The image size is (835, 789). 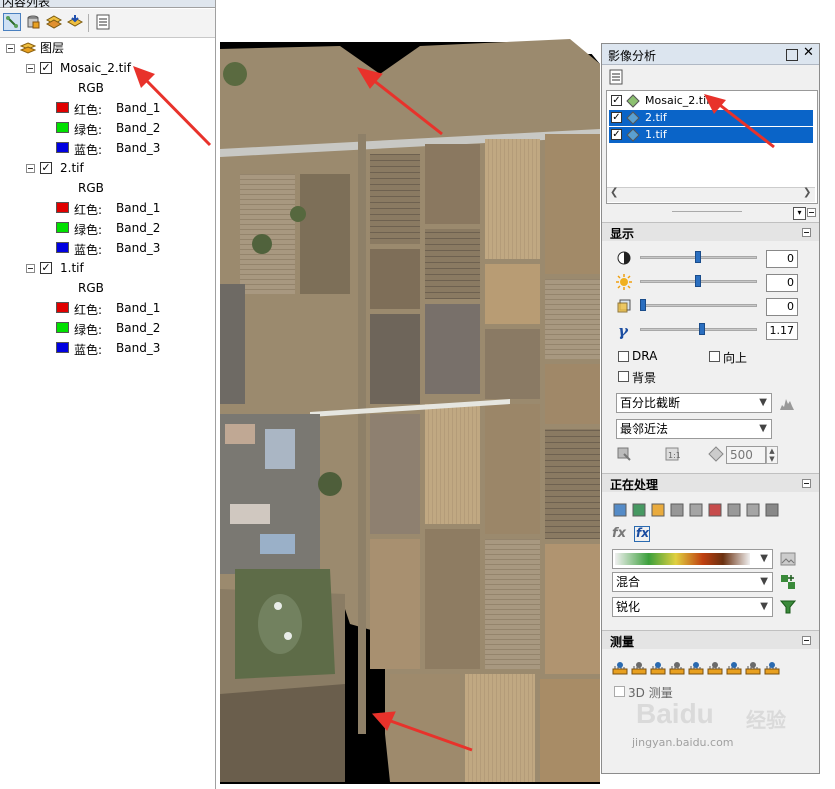 I want to click on flicker-icon, so click(x=677, y=510).